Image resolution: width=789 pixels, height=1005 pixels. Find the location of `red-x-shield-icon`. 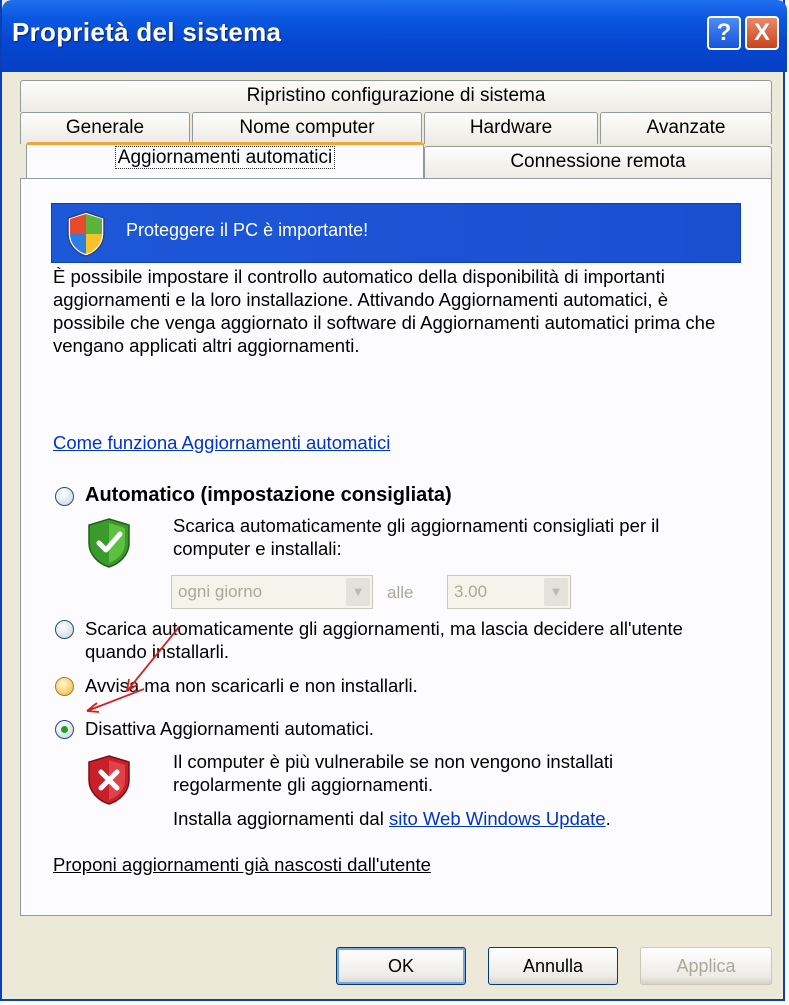

red-x-shield-icon is located at coordinates (109, 780).